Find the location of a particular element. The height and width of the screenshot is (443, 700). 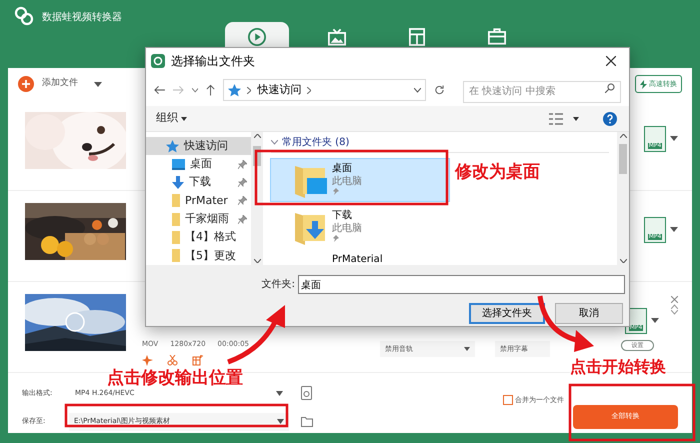

nav-item: 快速访问 is located at coordinates (198, 146).